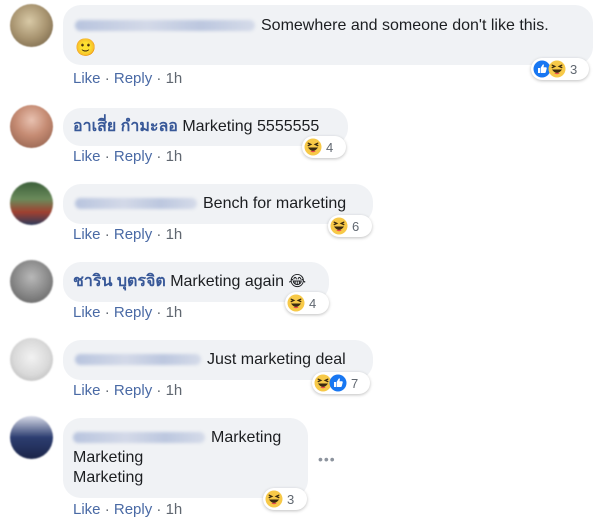 This screenshot has width=600, height=525. I want to click on comment-text: Just marketing deal, so click(276, 359).